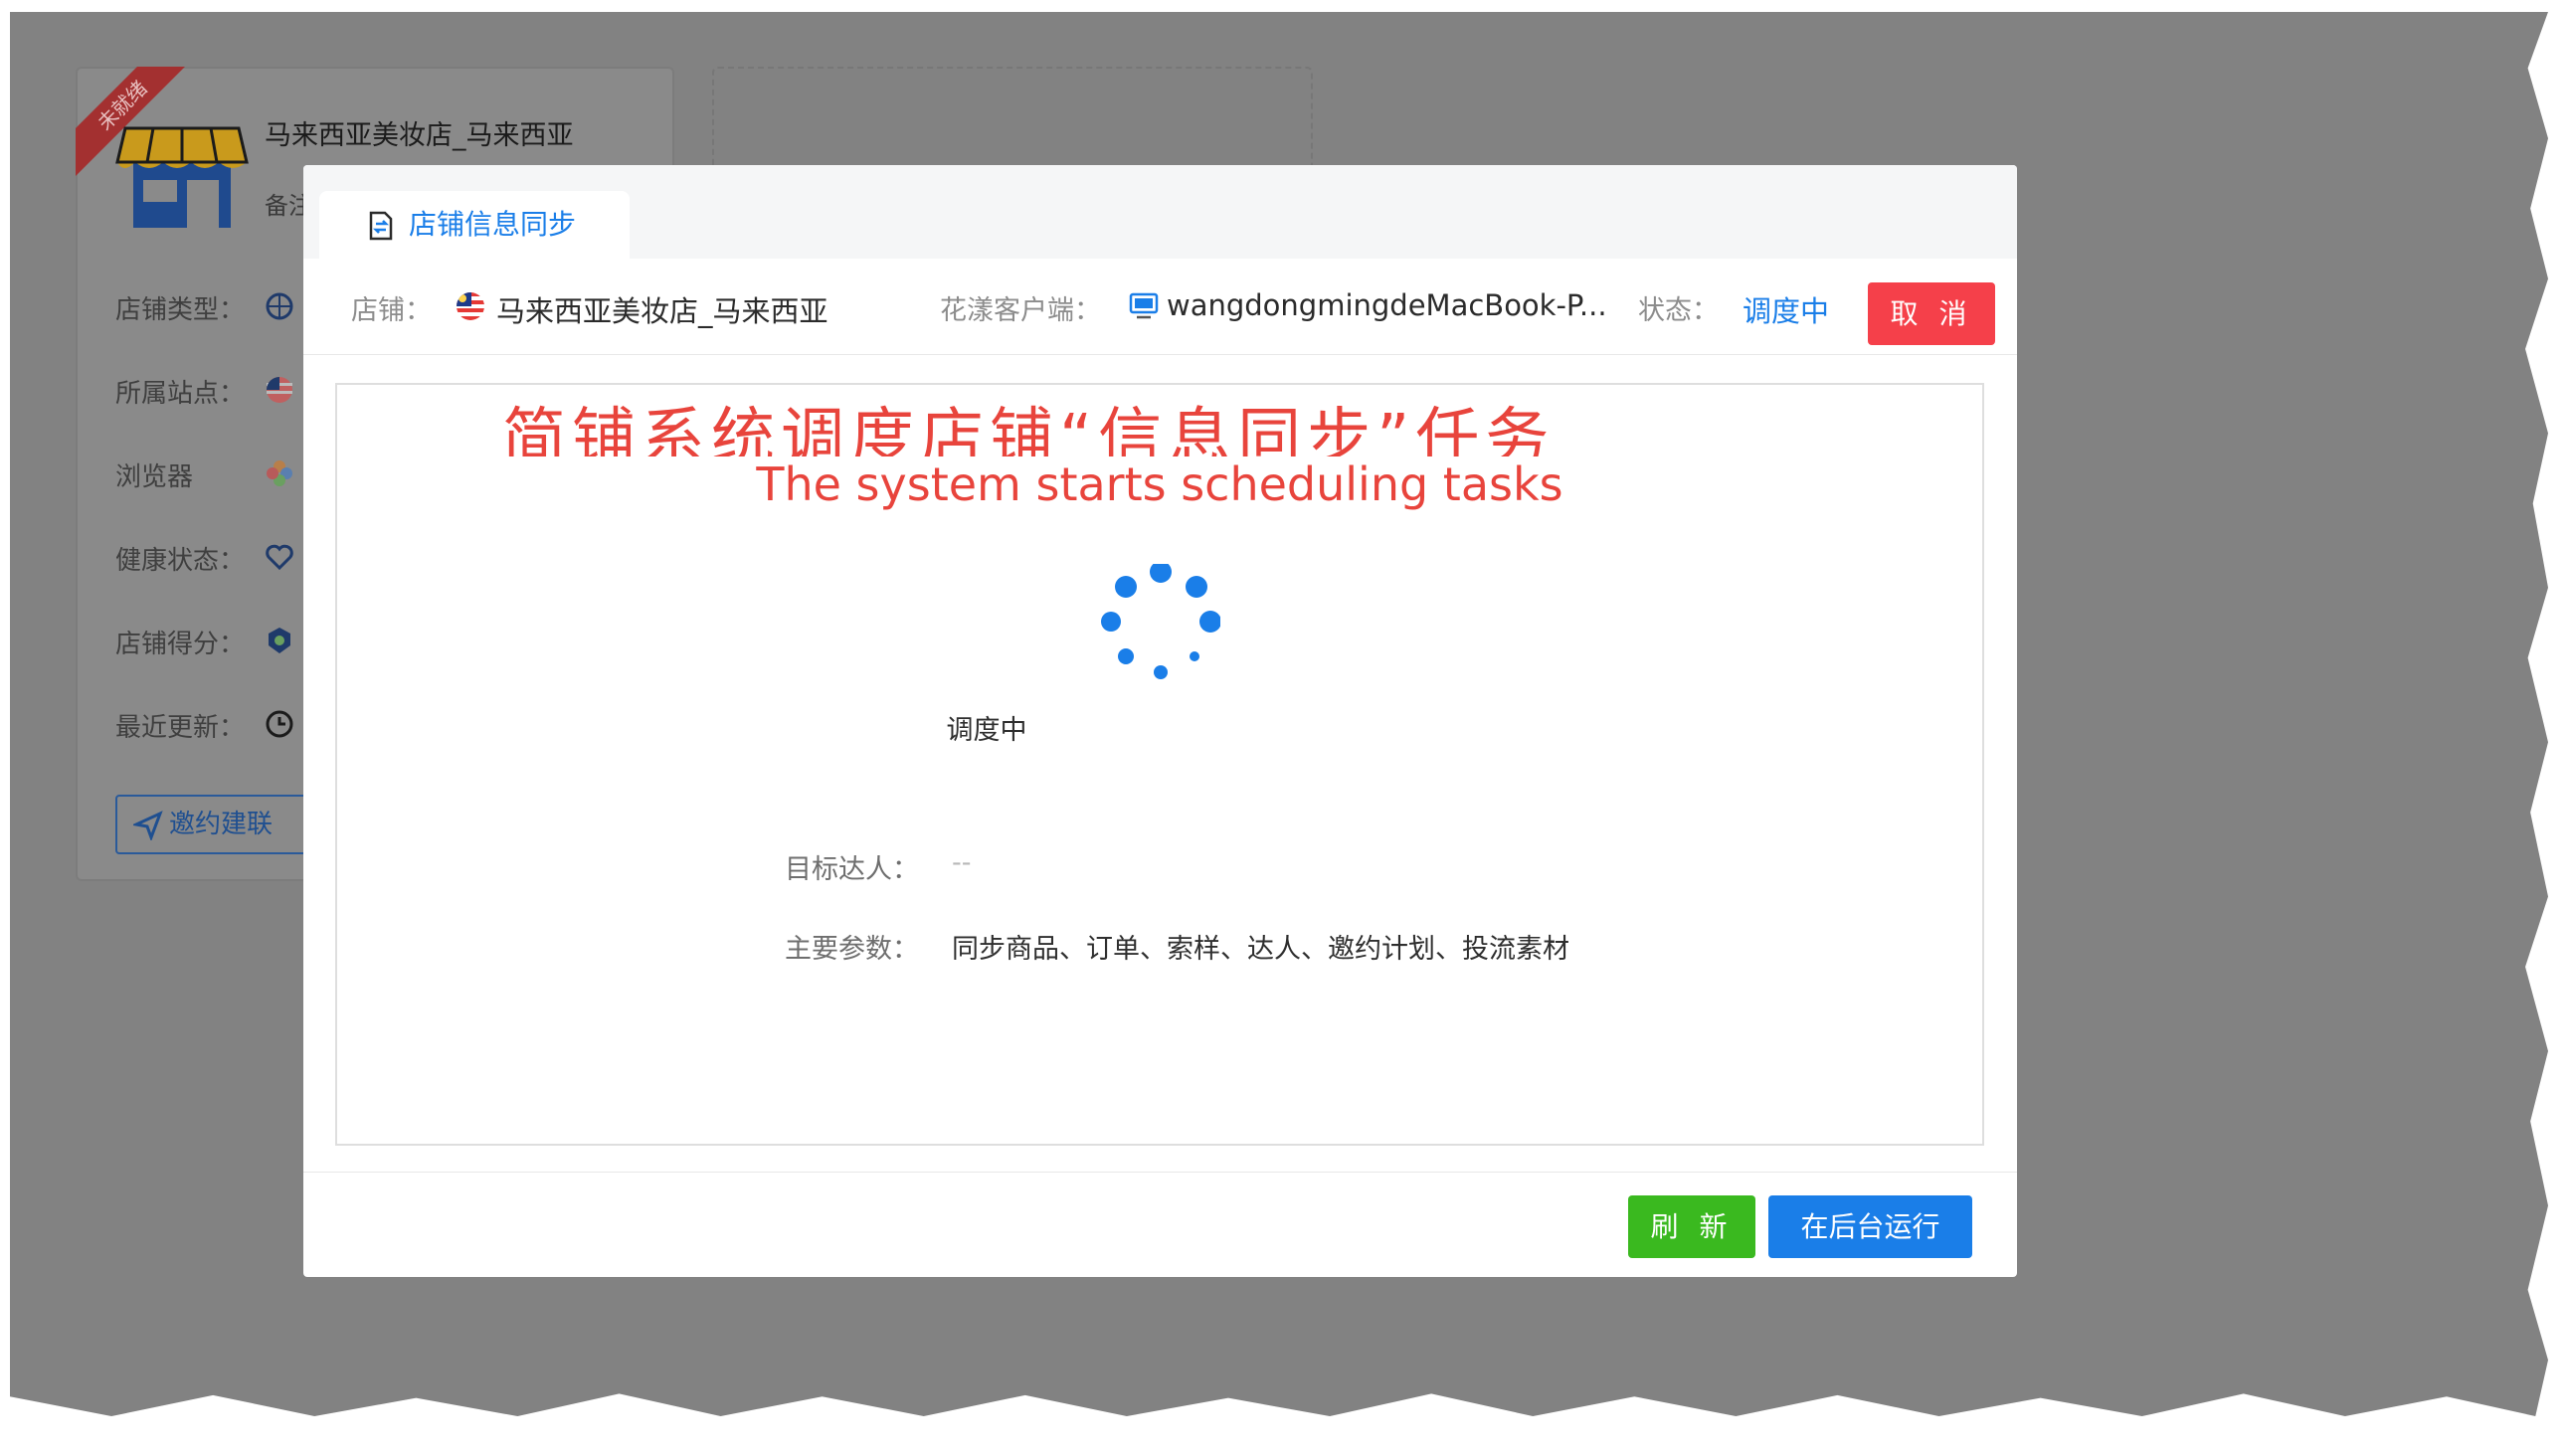  What do you see at coordinates (279, 724) in the screenshot?
I see `clock-icon` at bounding box center [279, 724].